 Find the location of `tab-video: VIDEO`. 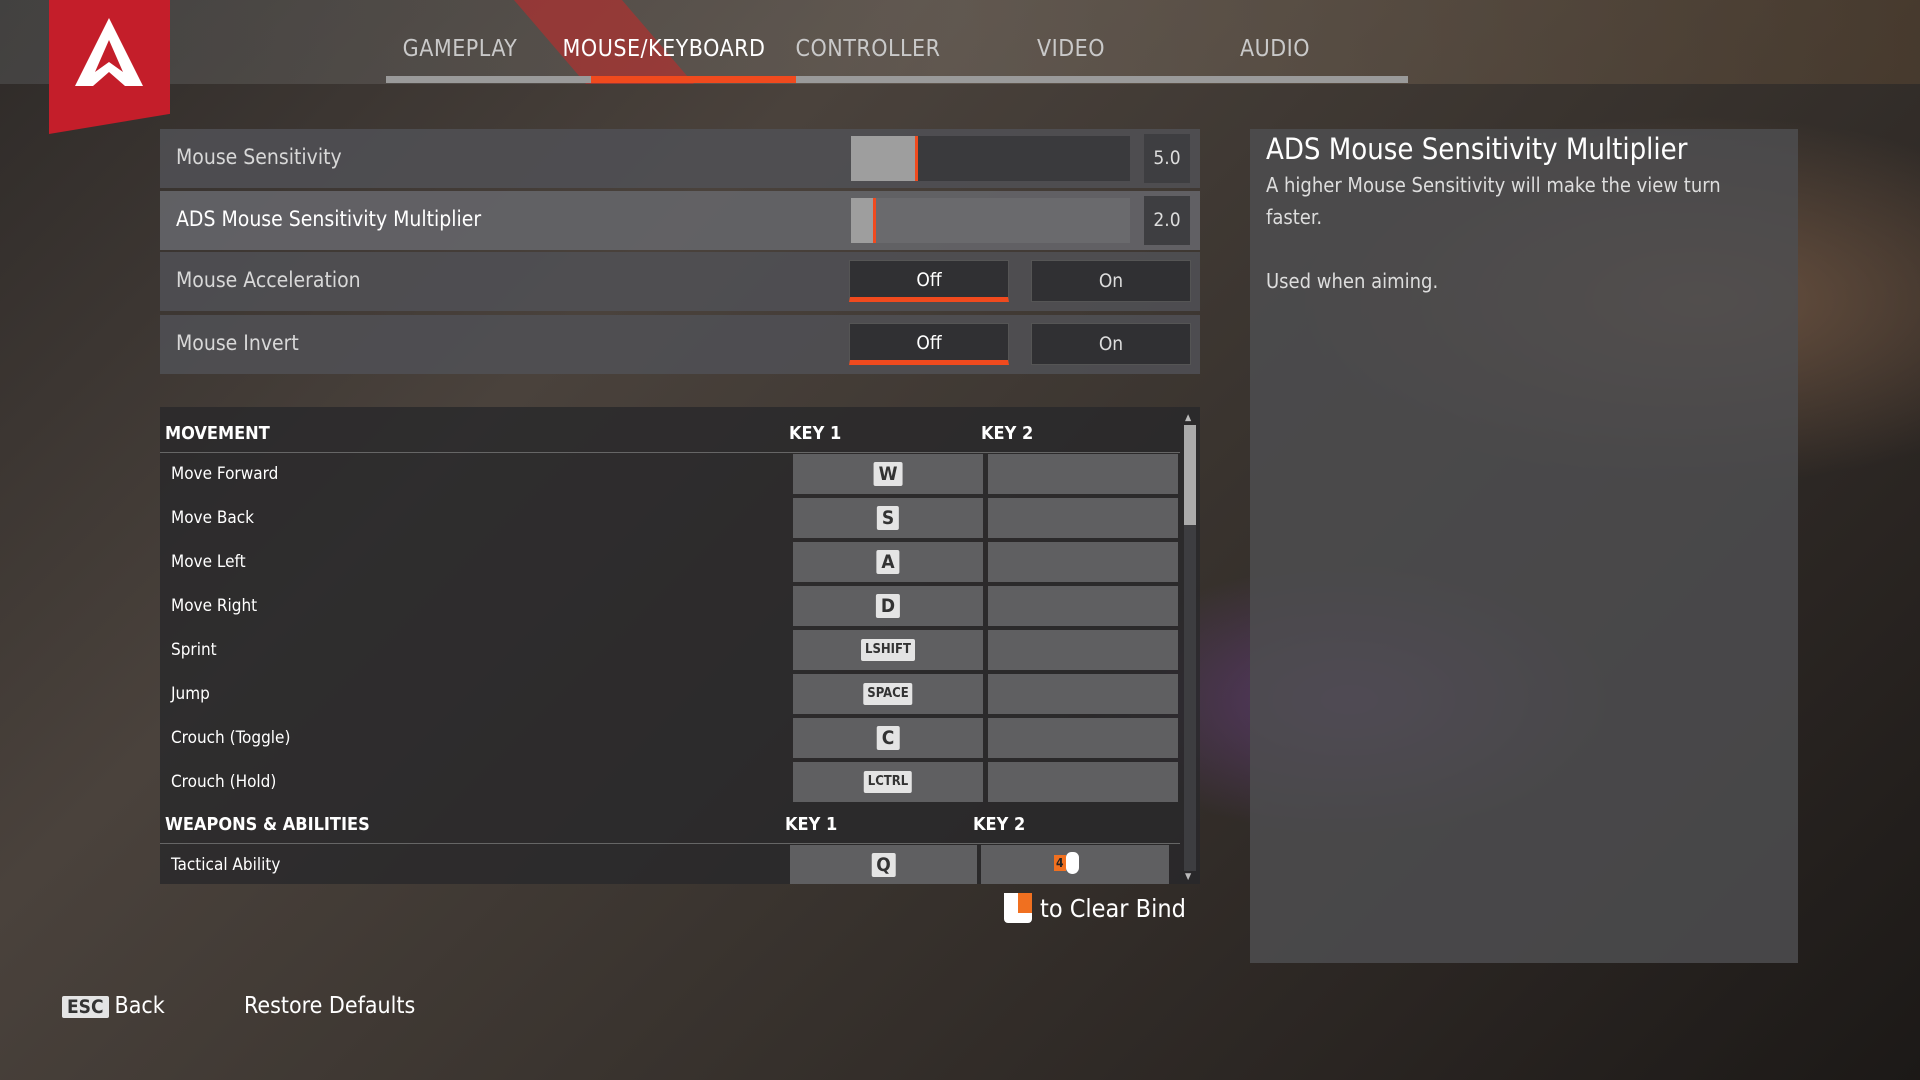

tab-video: VIDEO is located at coordinates (1071, 49).